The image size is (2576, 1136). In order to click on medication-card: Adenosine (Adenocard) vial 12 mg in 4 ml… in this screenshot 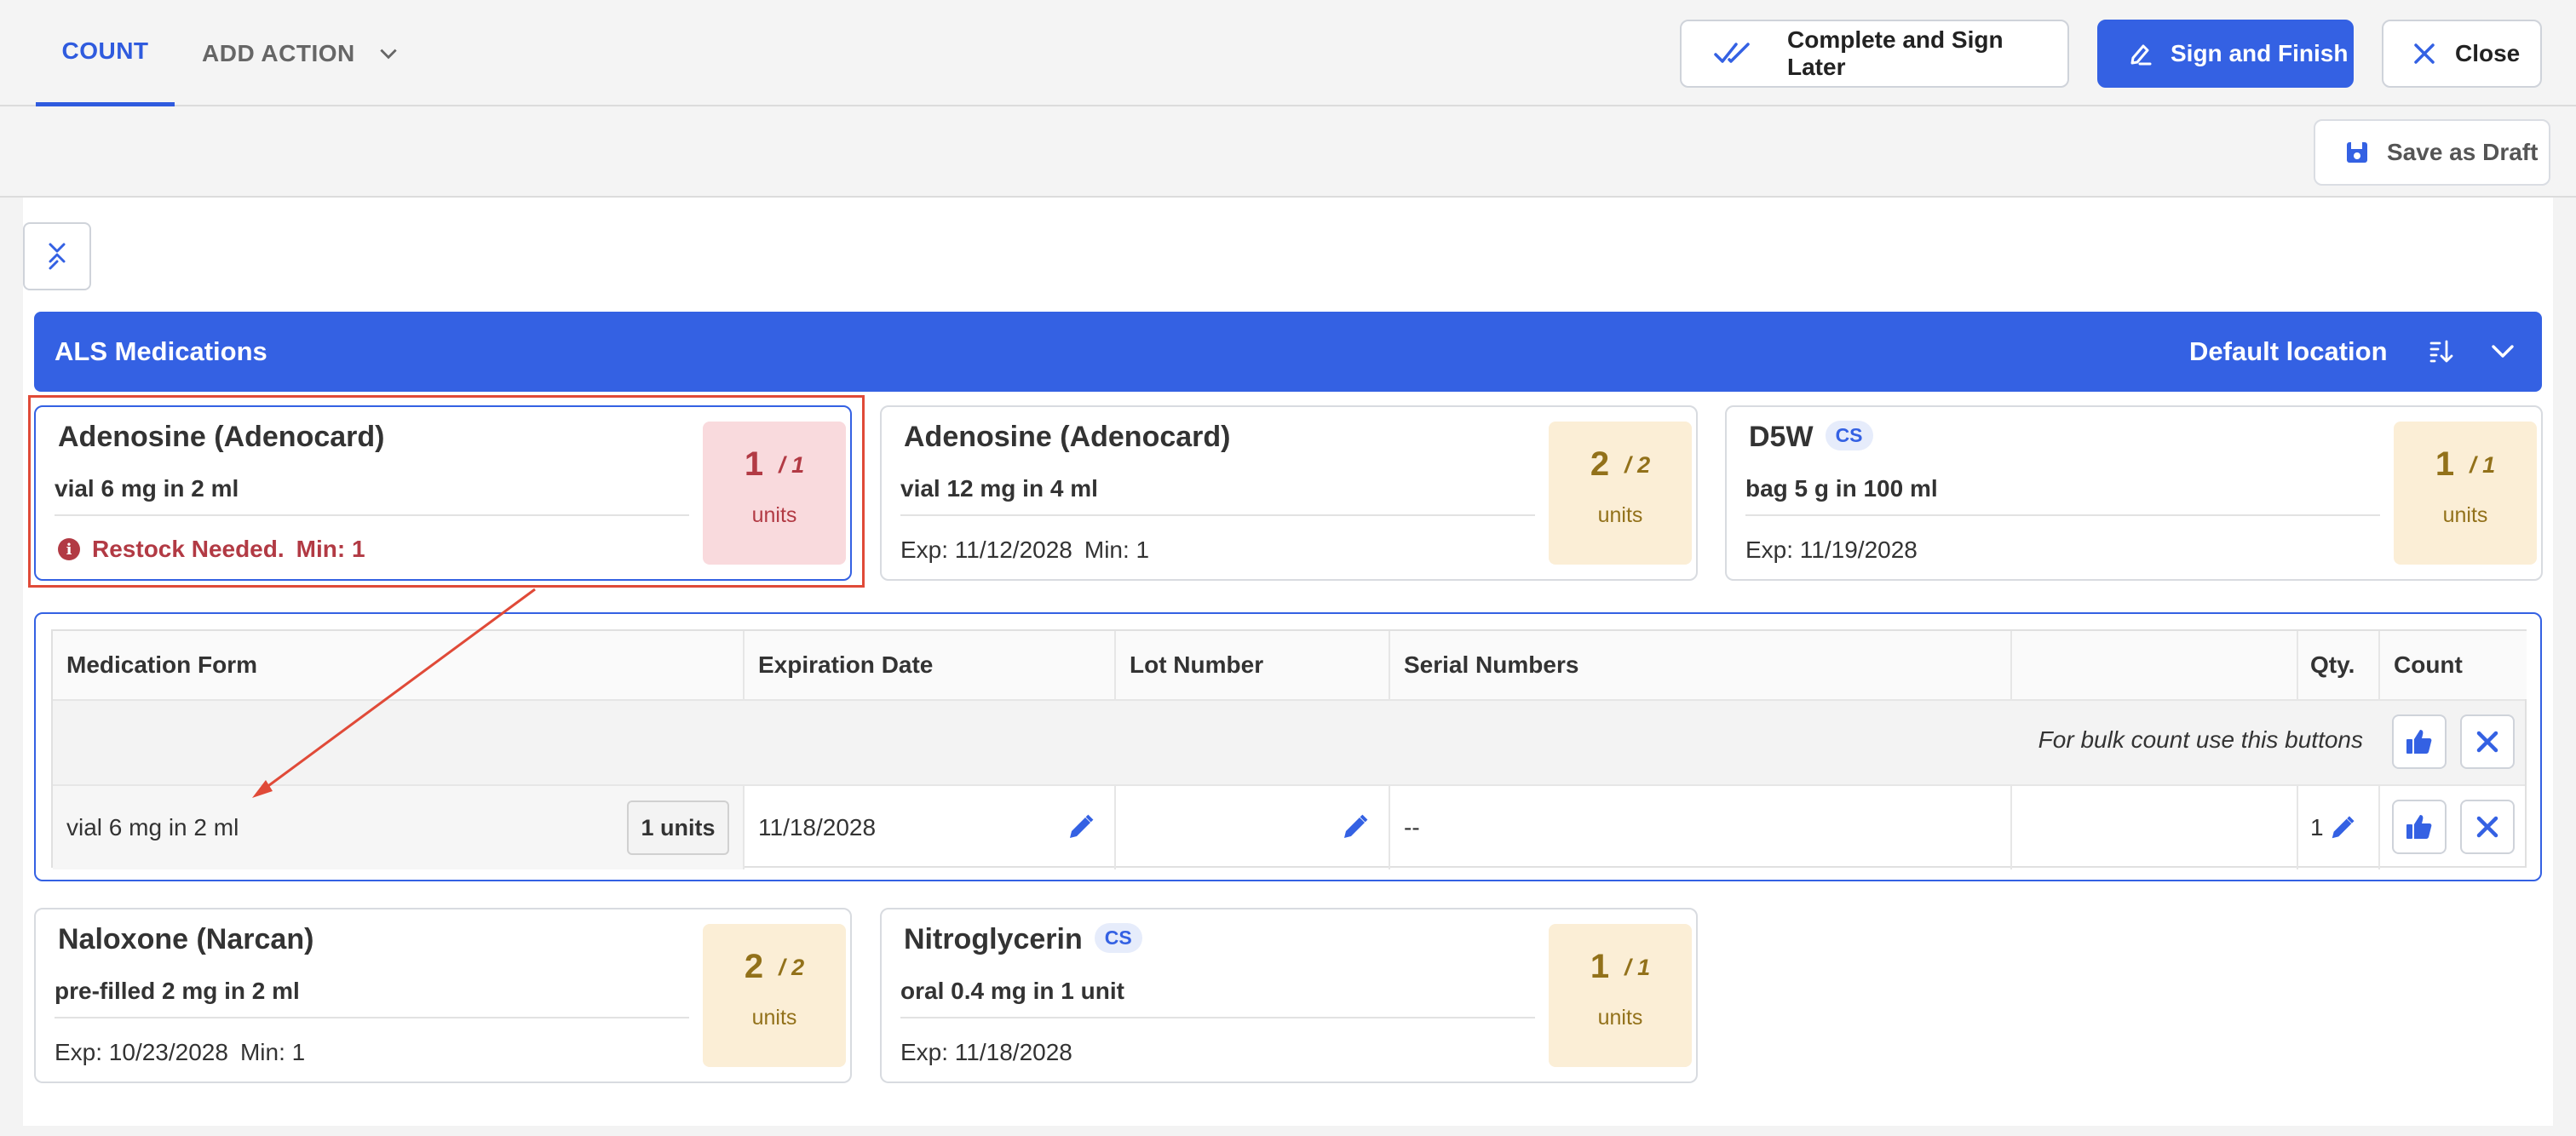, I will do `click(1289, 493)`.